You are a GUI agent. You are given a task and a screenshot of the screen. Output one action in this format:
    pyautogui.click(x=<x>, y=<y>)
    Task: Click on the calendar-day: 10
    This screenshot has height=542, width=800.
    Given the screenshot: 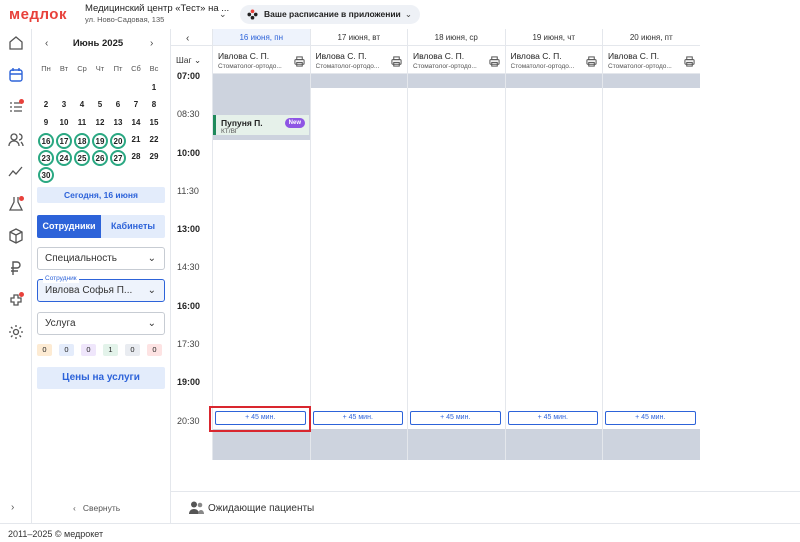 What is the action you would take?
    pyautogui.click(x=64, y=124)
    